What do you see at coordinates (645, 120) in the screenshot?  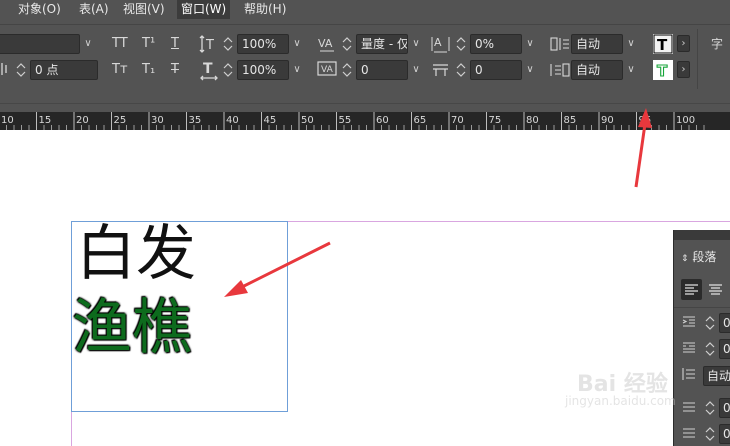 I see `ruler-label: 95` at bounding box center [645, 120].